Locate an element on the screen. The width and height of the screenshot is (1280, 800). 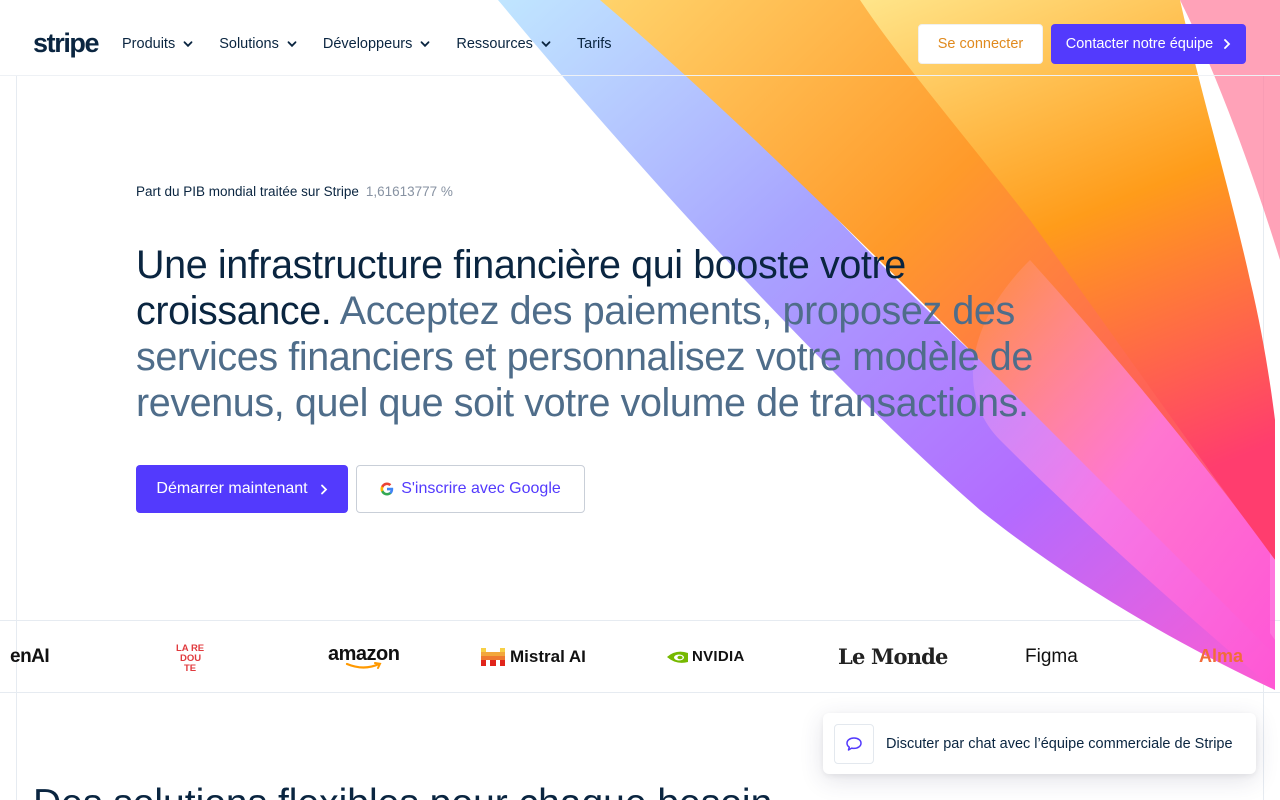
laredoute-mark: LA RE DOU TE is located at coordinates (190, 658).